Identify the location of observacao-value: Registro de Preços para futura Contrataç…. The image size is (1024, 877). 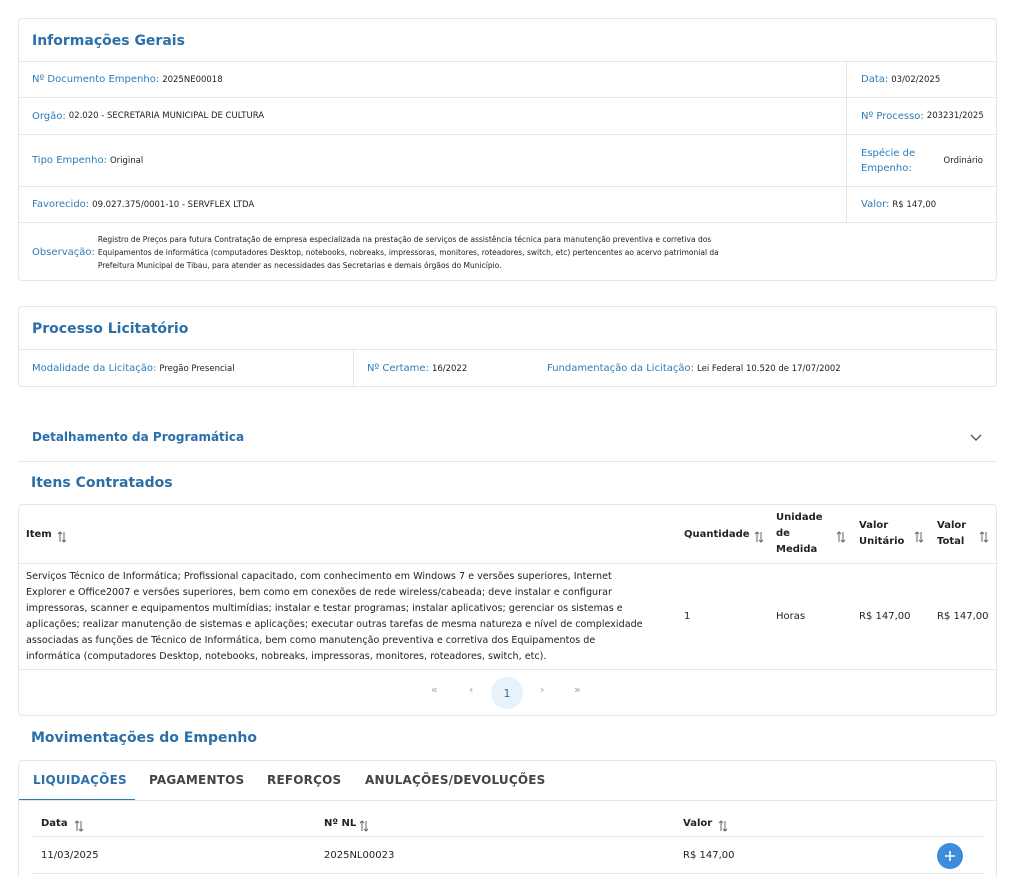
(408, 252).